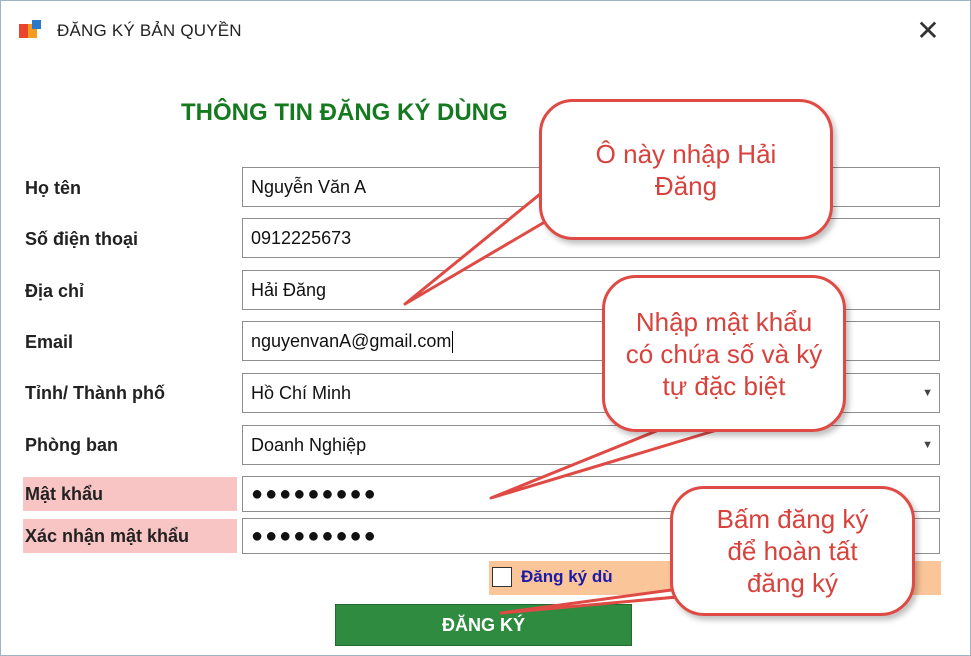  Describe the element at coordinates (314, 536) in the screenshot. I see `confirm-password-value: ●●●●●●●●●` at that location.